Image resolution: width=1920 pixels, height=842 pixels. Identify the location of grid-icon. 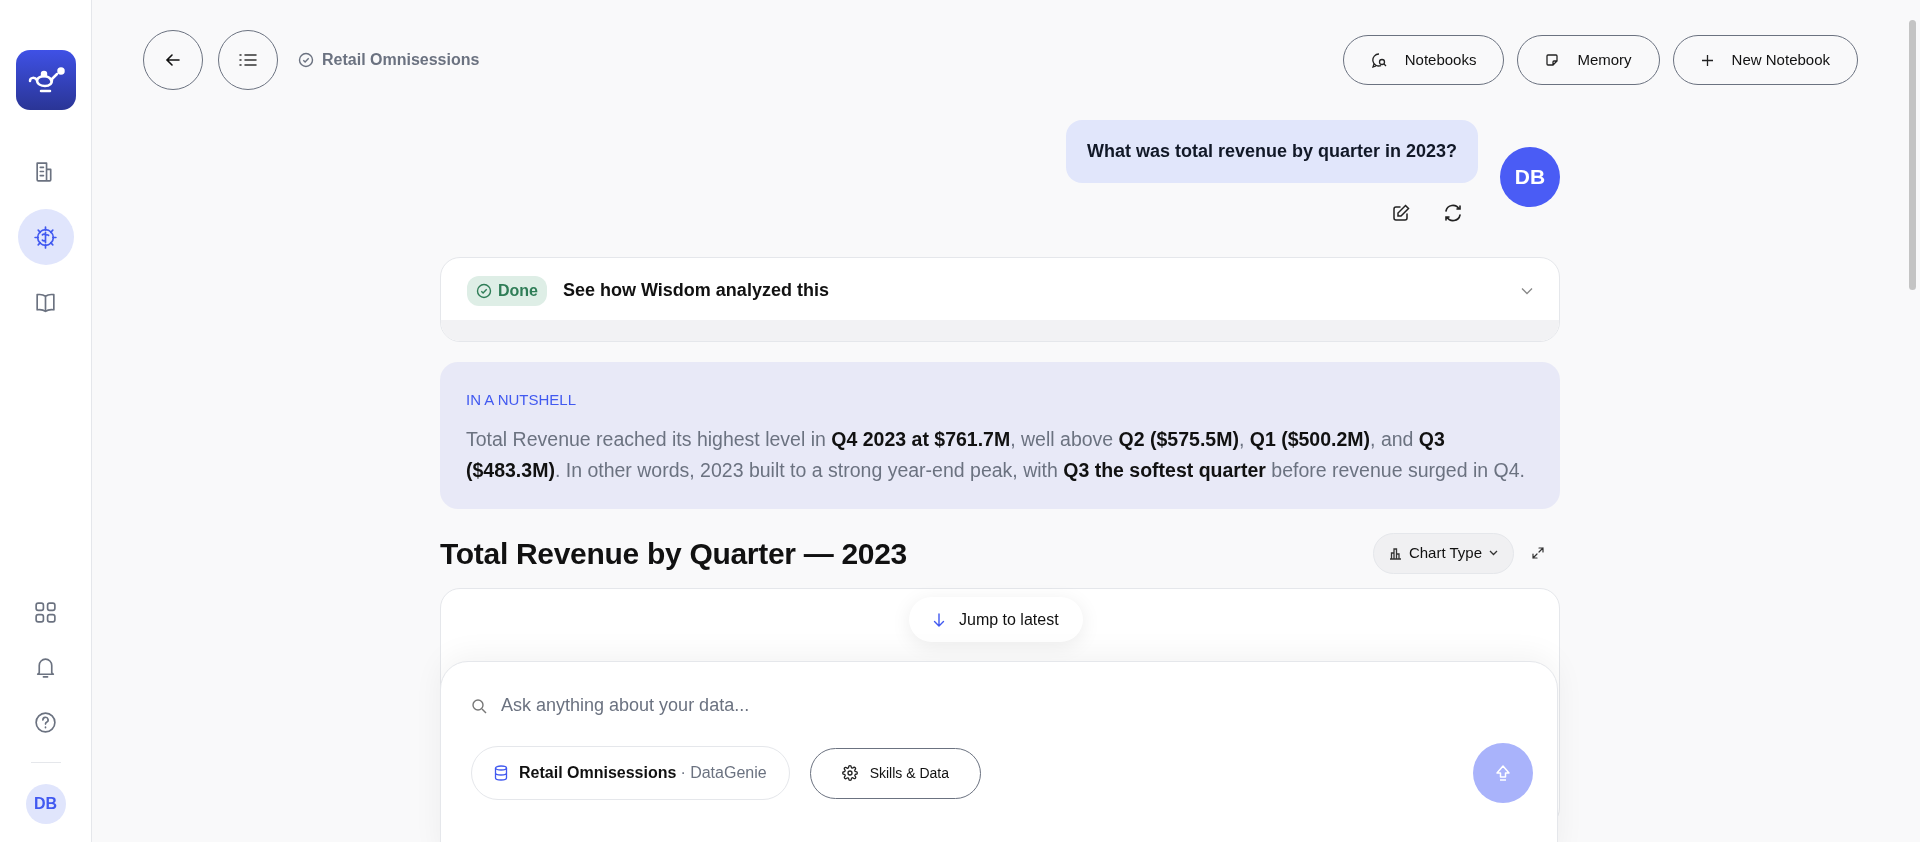
(45, 612).